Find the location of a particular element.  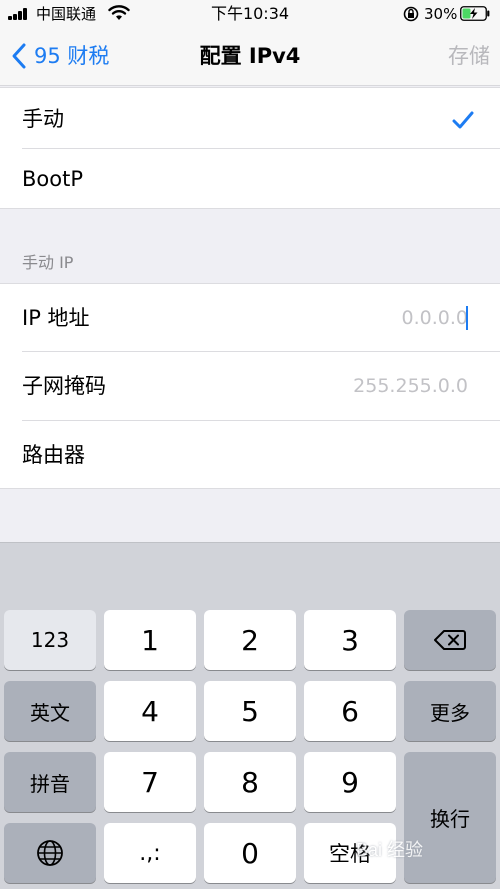

section-header-manual-ip: 手动 IP is located at coordinates (48, 262).